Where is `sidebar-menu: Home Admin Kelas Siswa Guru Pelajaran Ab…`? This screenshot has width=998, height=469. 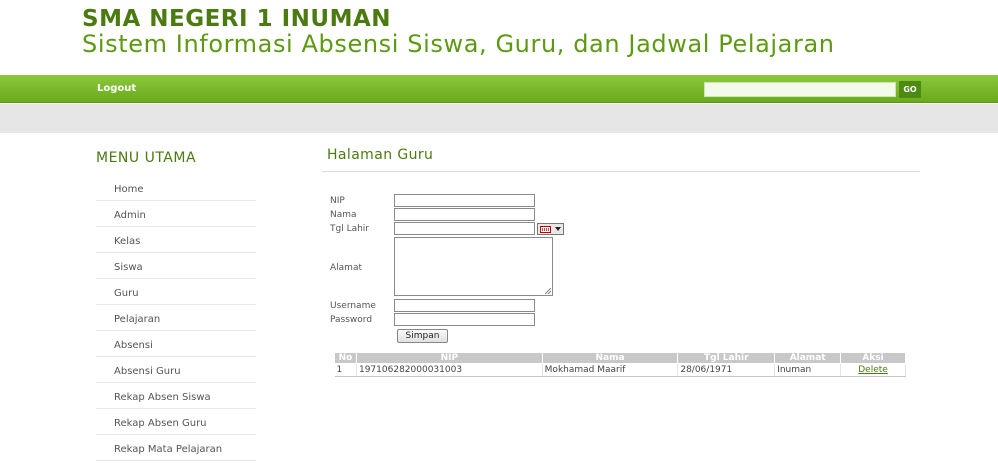
sidebar-menu: Home Admin Kelas Siswa Guru Pelajaran Ab… is located at coordinates (176, 318).